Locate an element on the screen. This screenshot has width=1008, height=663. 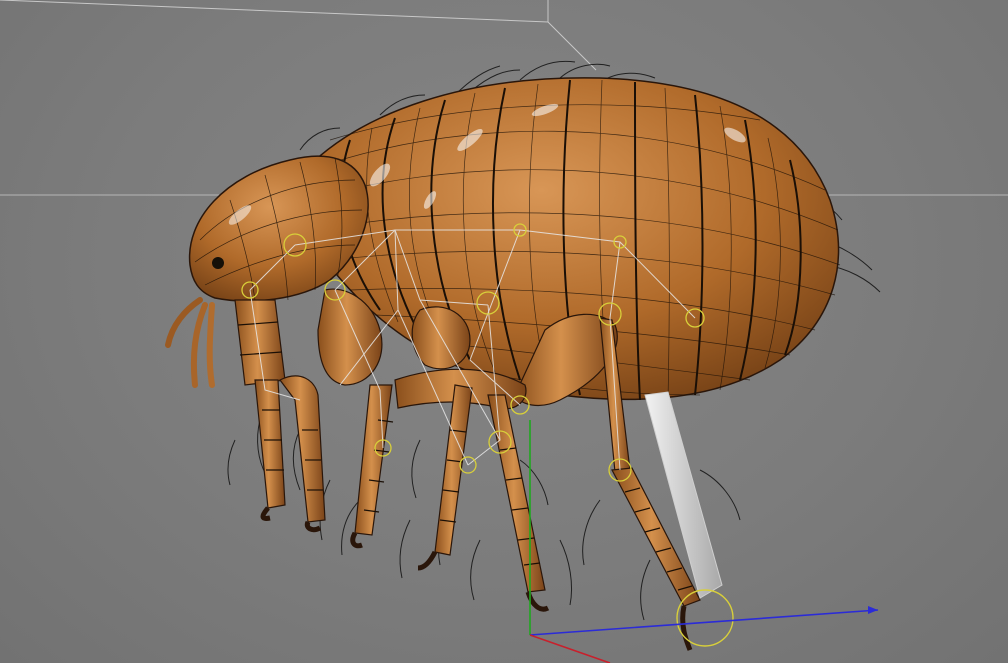
eye-icon is located at coordinates (218, 263).